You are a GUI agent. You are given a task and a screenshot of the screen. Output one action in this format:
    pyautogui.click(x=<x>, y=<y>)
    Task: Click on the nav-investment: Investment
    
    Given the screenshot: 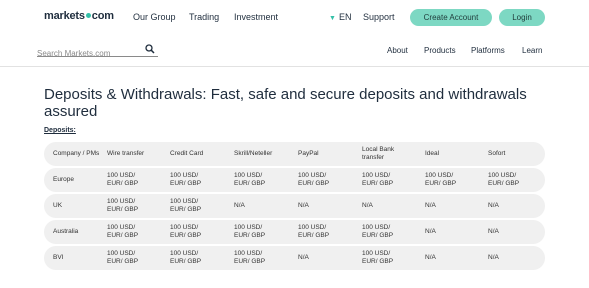 What is the action you would take?
    pyautogui.click(x=256, y=17)
    